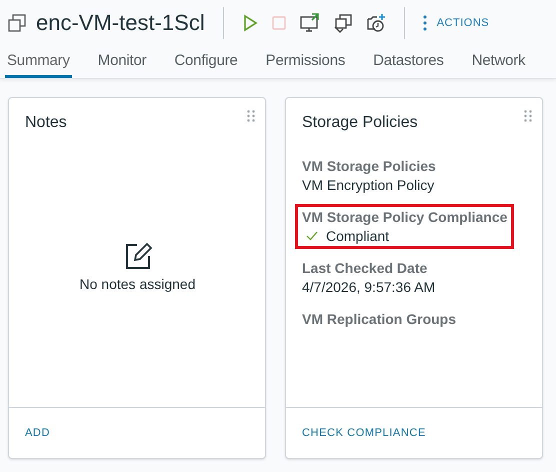 This screenshot has width=556, height=472. I want to click on card-footer-link: CHECK COMPLIANCE, so click(364, 433).